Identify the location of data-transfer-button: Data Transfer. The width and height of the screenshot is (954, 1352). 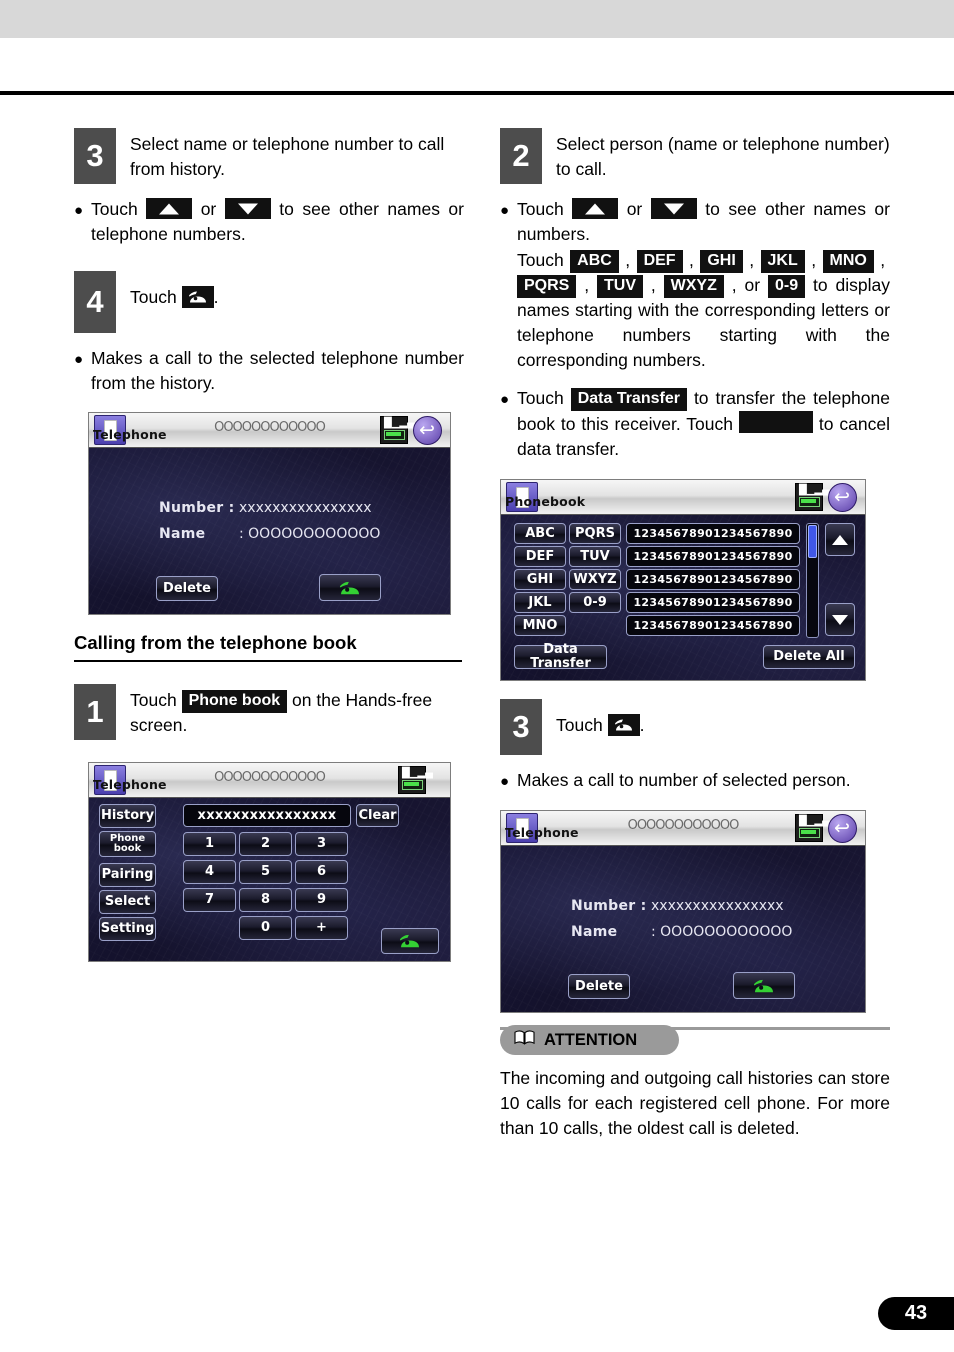
(560, 656).